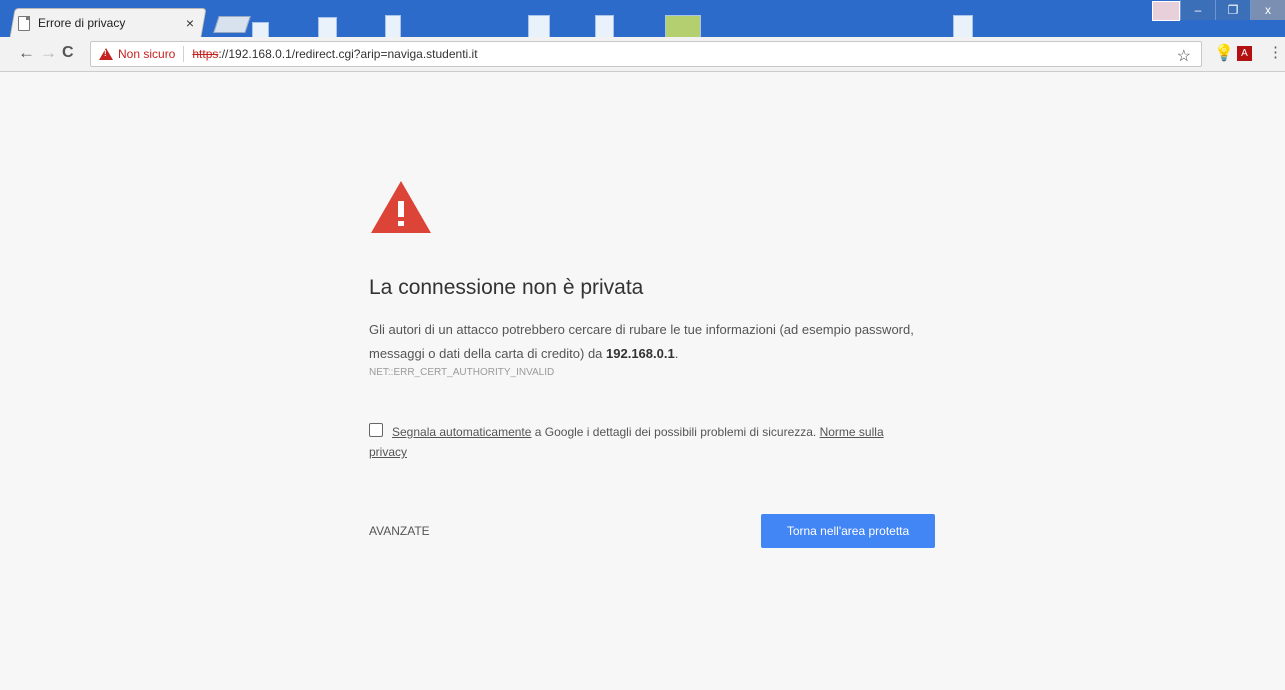 The image size is (1285, 690). What do you see at coordinates (640, 353) in the screenshot?
I see `host-name: 192.168.0.1` at bounding box center [640, 353].